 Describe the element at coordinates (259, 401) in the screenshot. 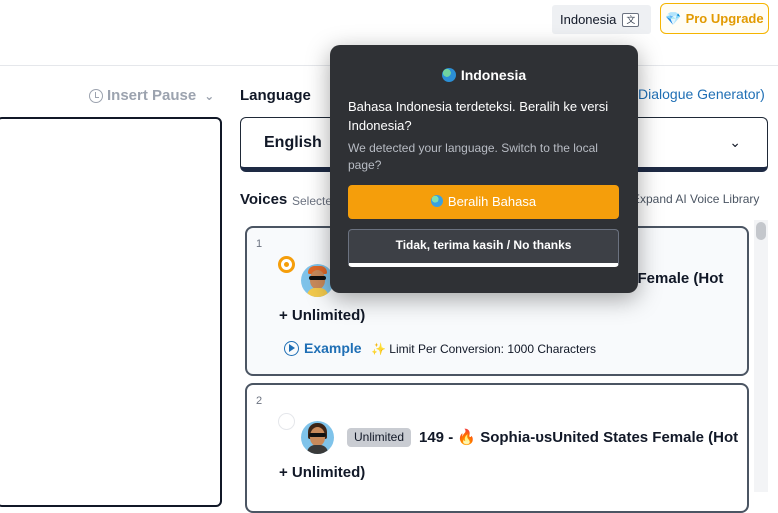

I see `voice-number: 2` at that location.